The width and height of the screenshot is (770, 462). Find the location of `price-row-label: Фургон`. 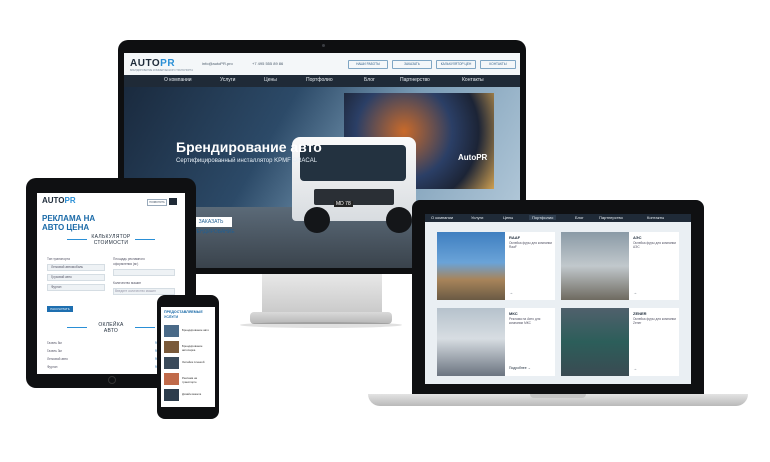

price-row-label: Фургон is located at coordinates (52, 367).